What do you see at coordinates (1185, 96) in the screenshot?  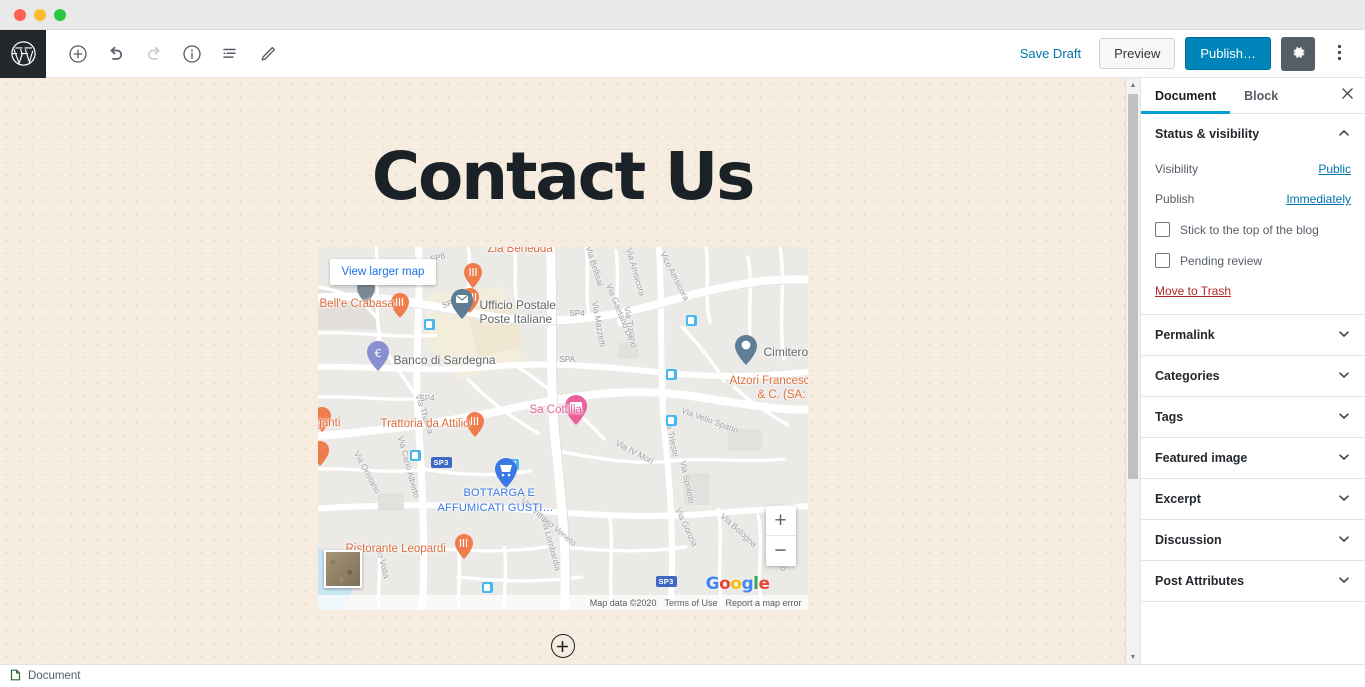 I see `tab-document: Document` at bounding box center [1185, 96].